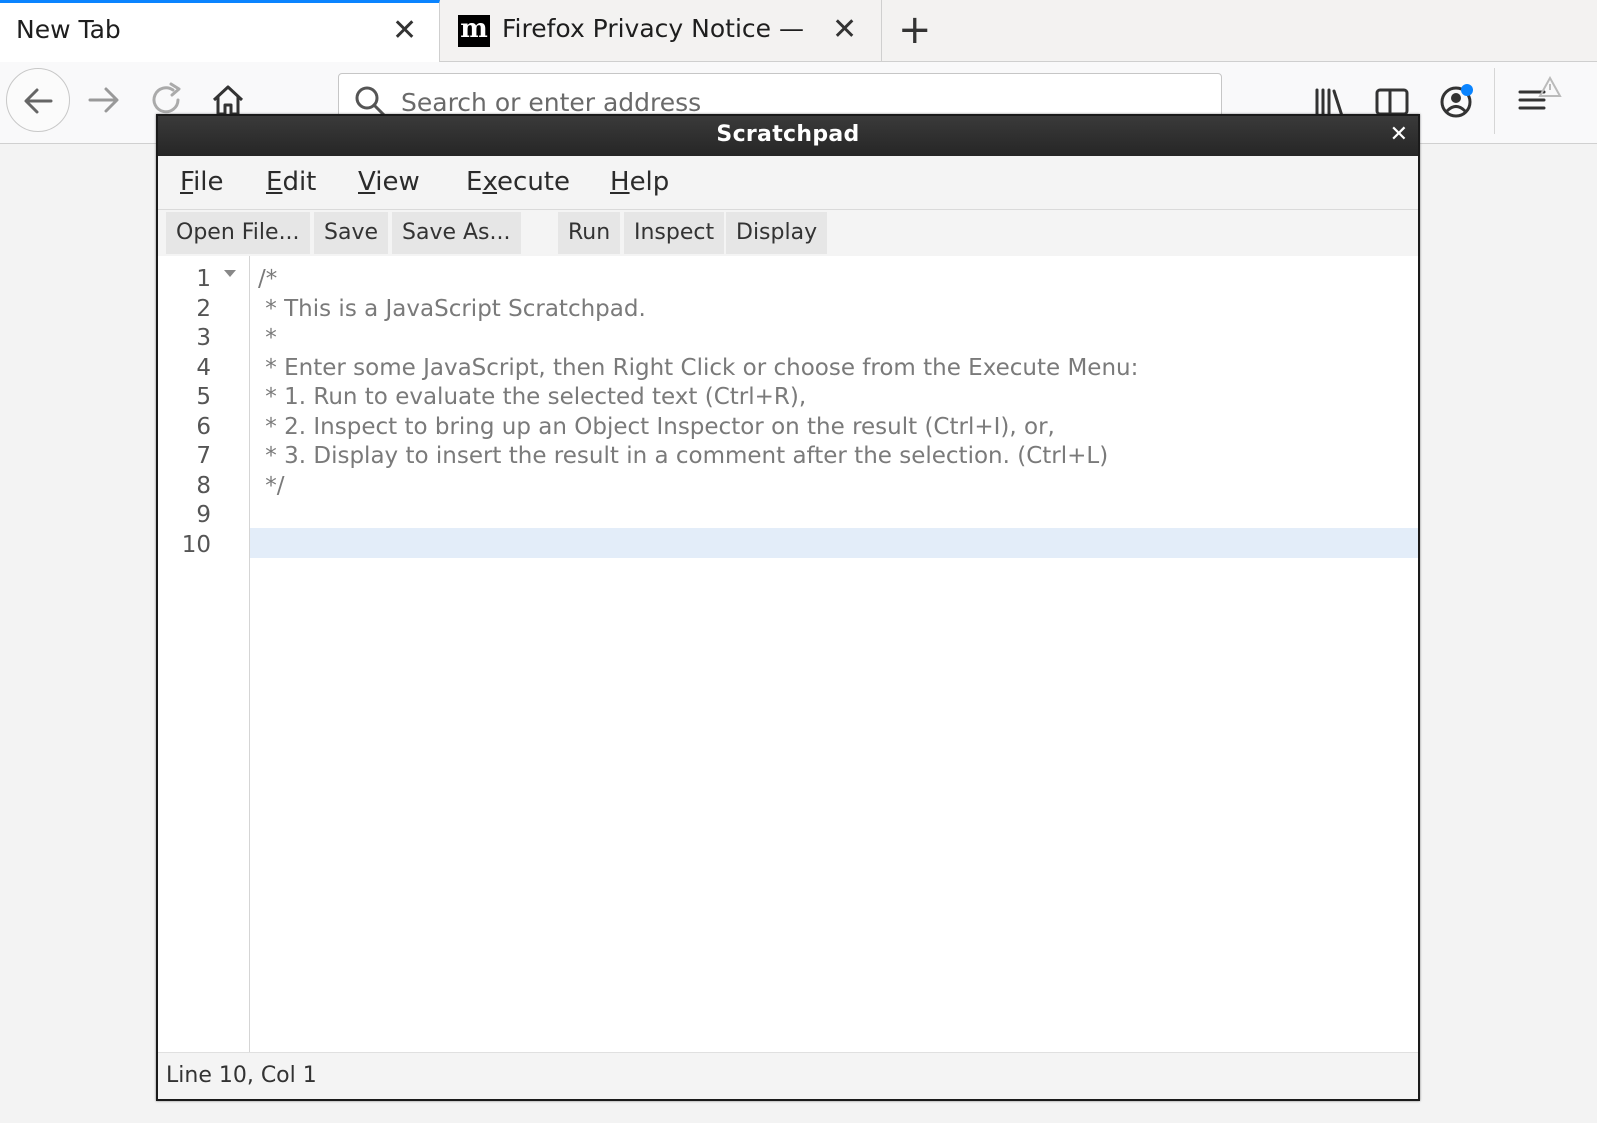 The width and height of the screenshot is (1597, 1123). I want to click on tab-strip: New Tab ✕ m Firefox Privacy Notice — ✕ +, so click(798, 31).